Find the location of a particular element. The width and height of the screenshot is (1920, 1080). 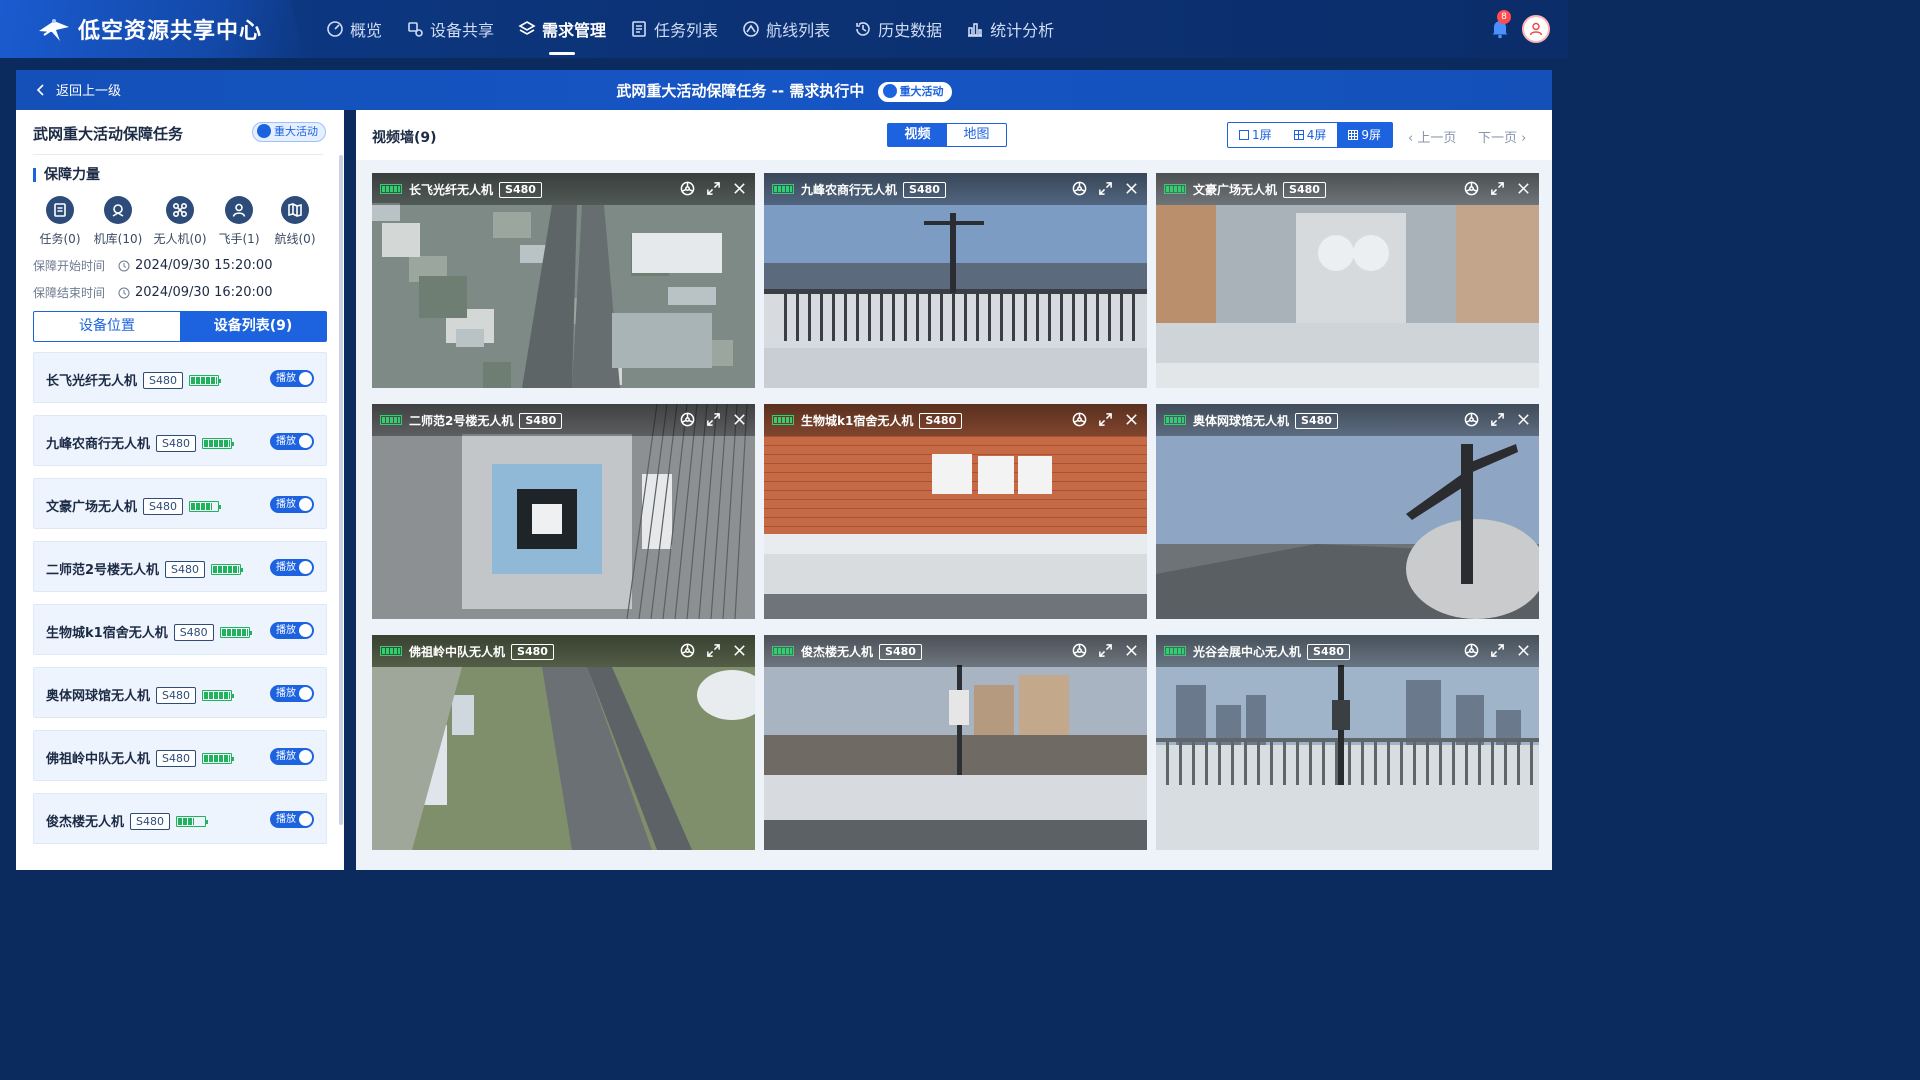

nav-item-device-share: 设备共享 is located at coordinates (450, 29).